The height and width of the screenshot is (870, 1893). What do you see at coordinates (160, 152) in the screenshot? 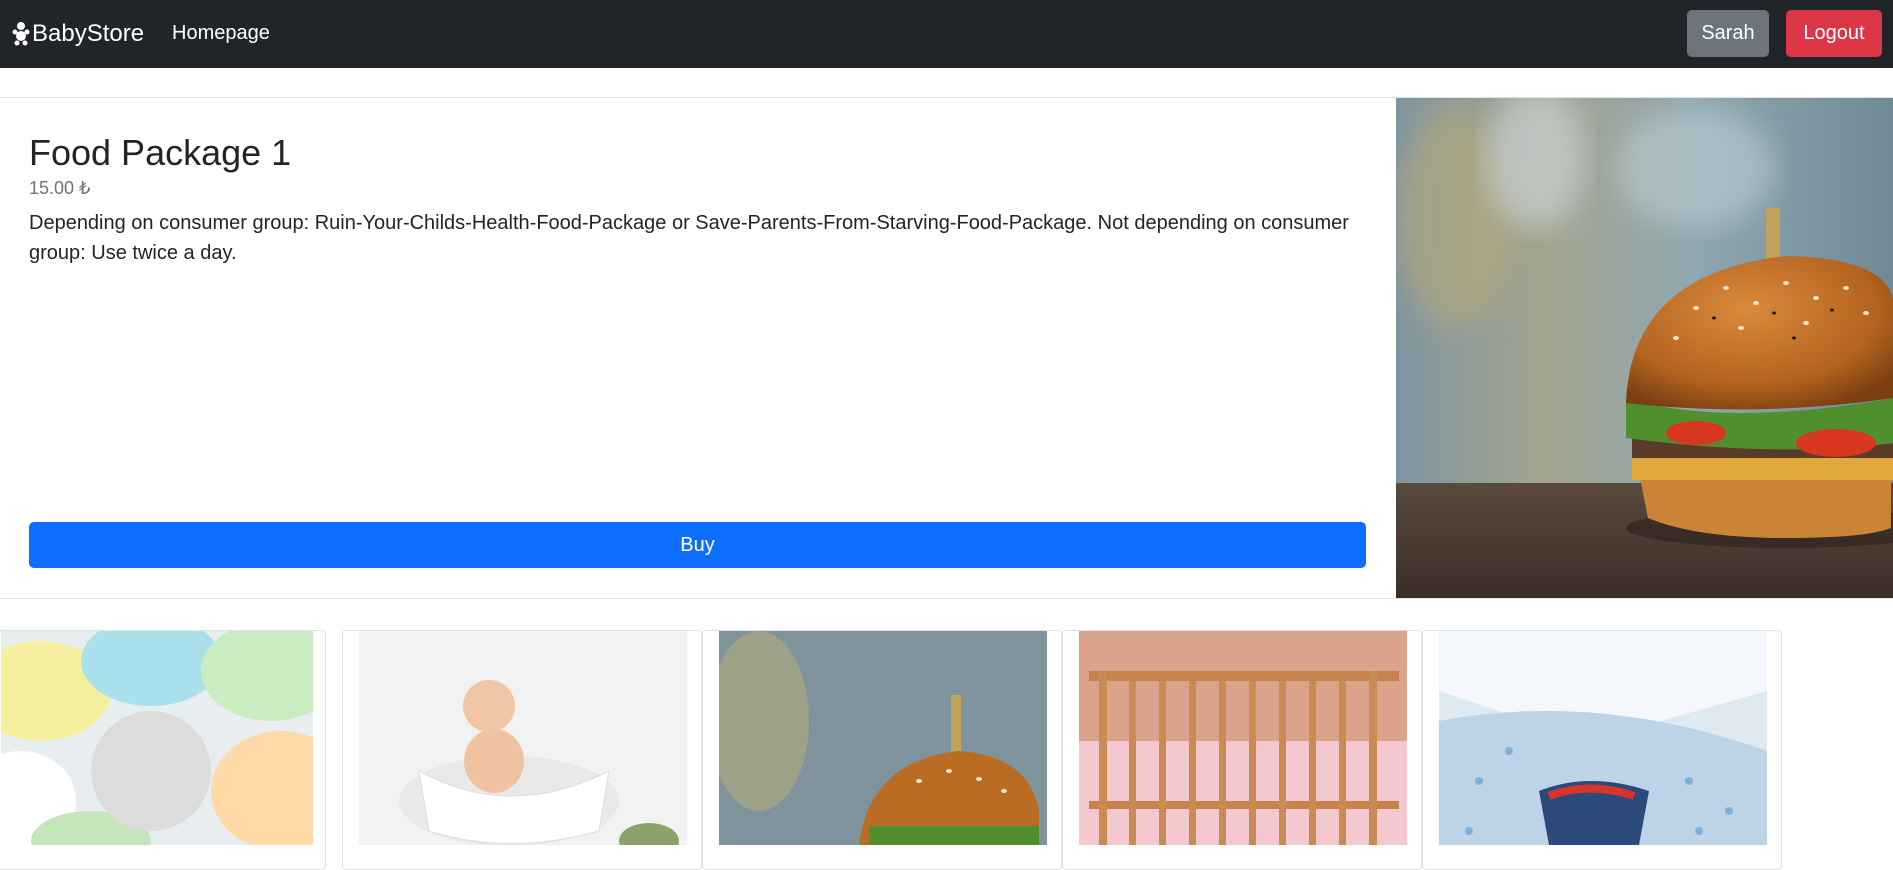
I see `product-title: Food Package 1` at bounding box center [160, 152].